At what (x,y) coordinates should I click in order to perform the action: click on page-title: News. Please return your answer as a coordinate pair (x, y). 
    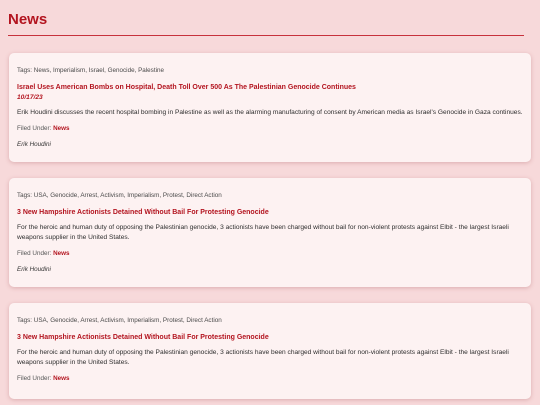
    Looking at the image, I should click on (28, 19).